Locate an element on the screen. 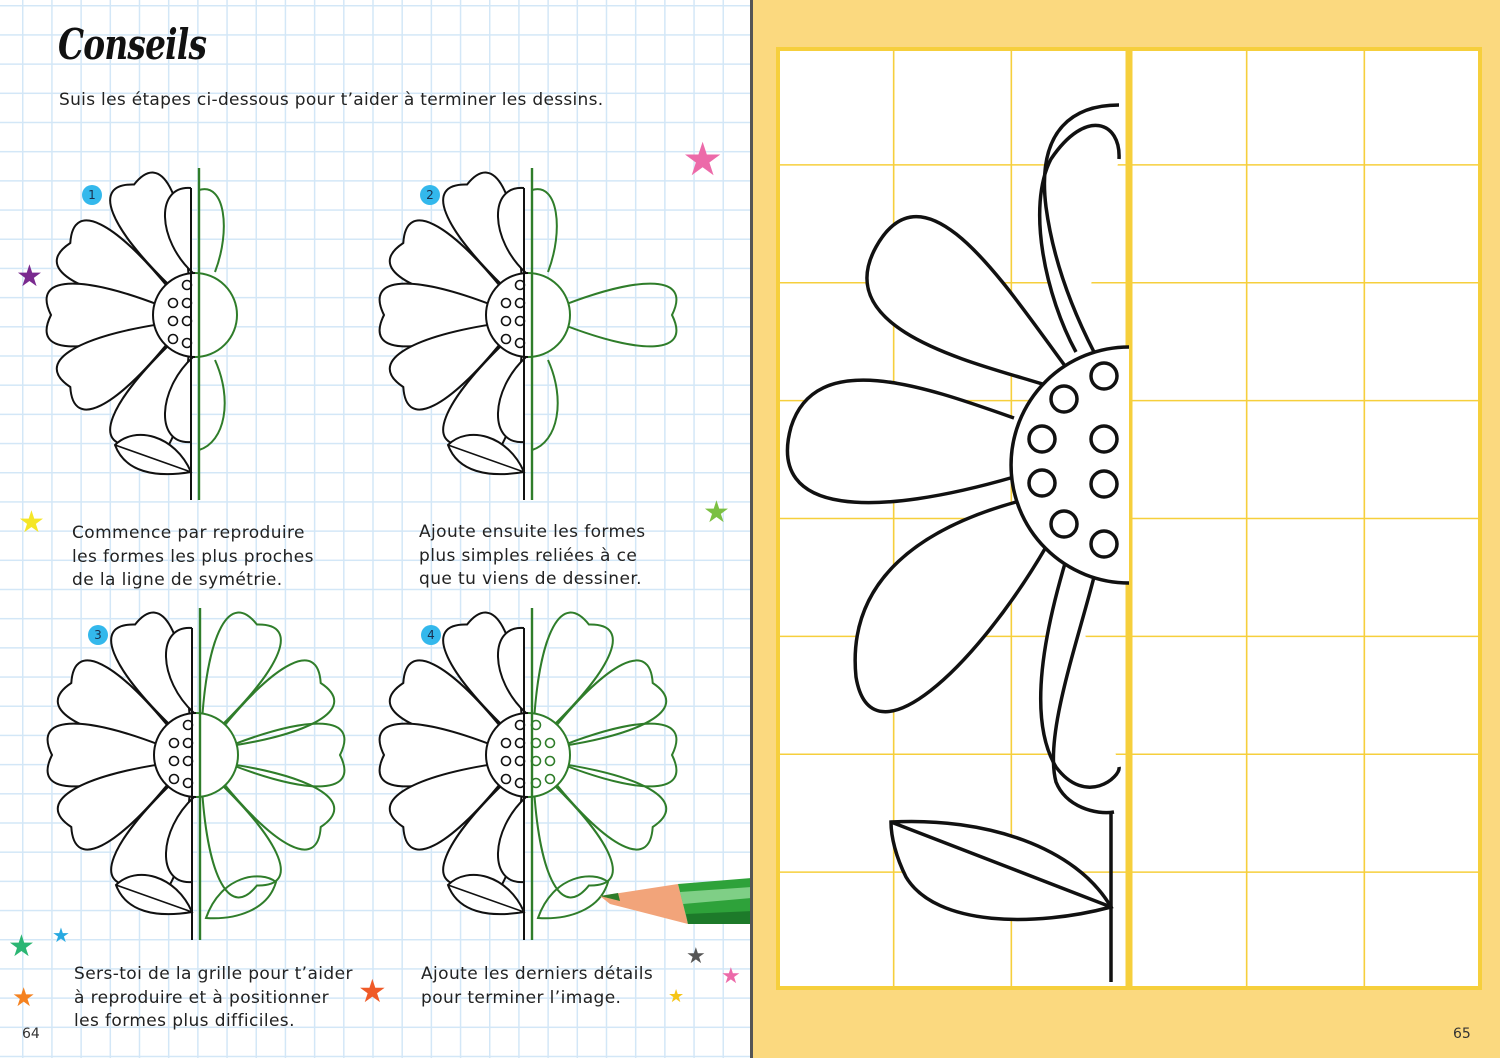 This screenshot has width=1500, height=1058. star-blue-icon: ★ is located at coordinates (61, 935).